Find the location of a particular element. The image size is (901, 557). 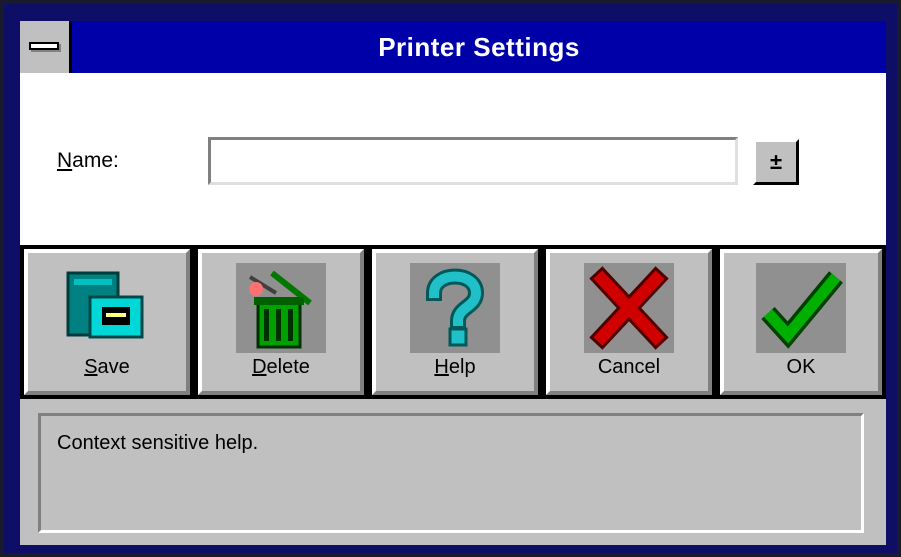

help-label: Help is located at coordinates (455, 367).